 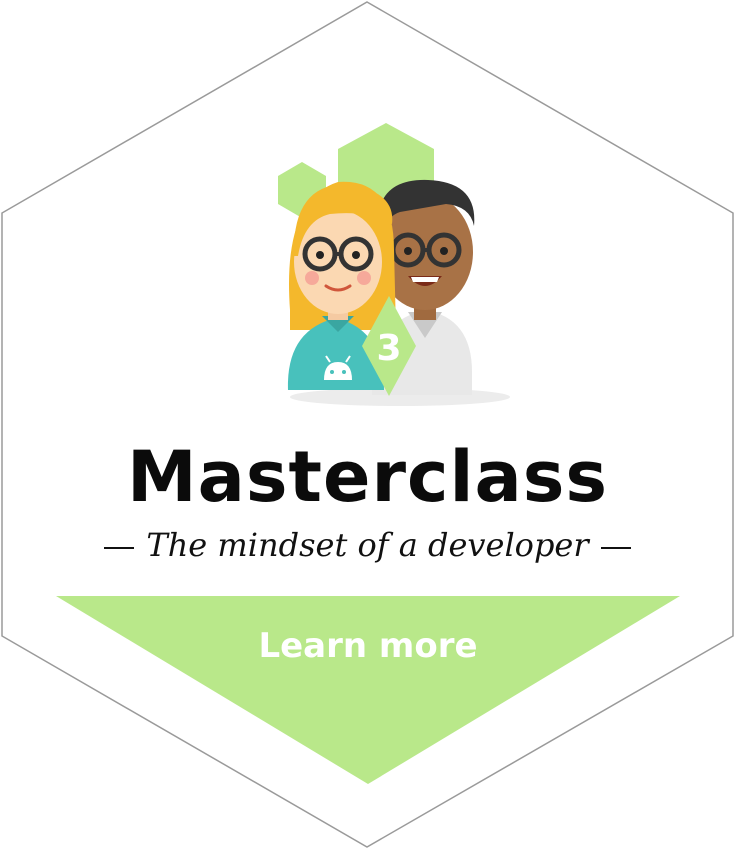 What do you see at coordinates (368, 646) in the screenshot?
I see `learn-more-label: Learn more` at bounding box center [368, 646].